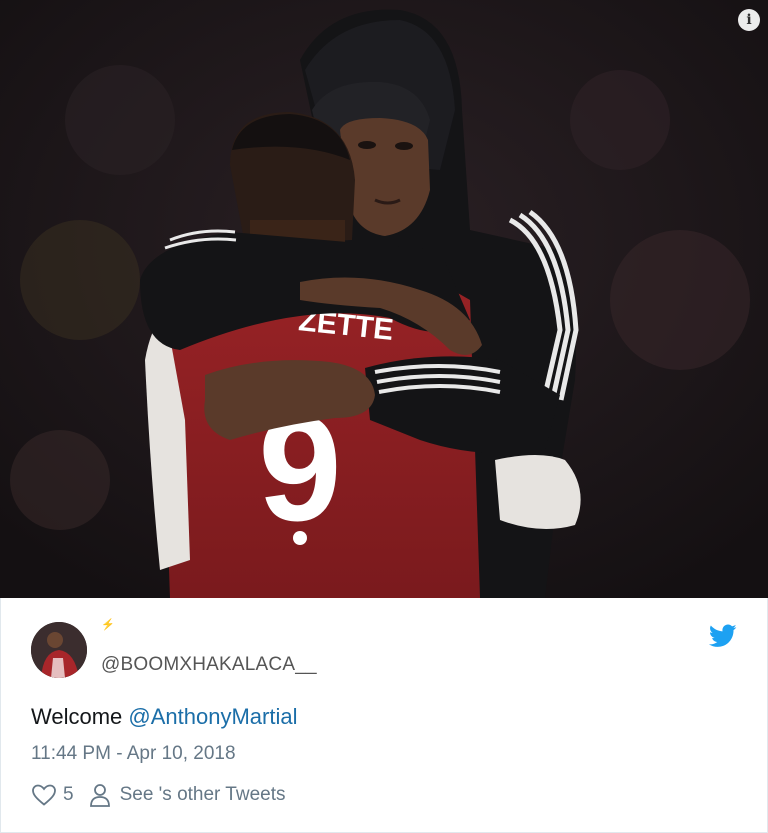  I want to click on user-handle: @BOOMXHAKALACA__, so click(209, 665).